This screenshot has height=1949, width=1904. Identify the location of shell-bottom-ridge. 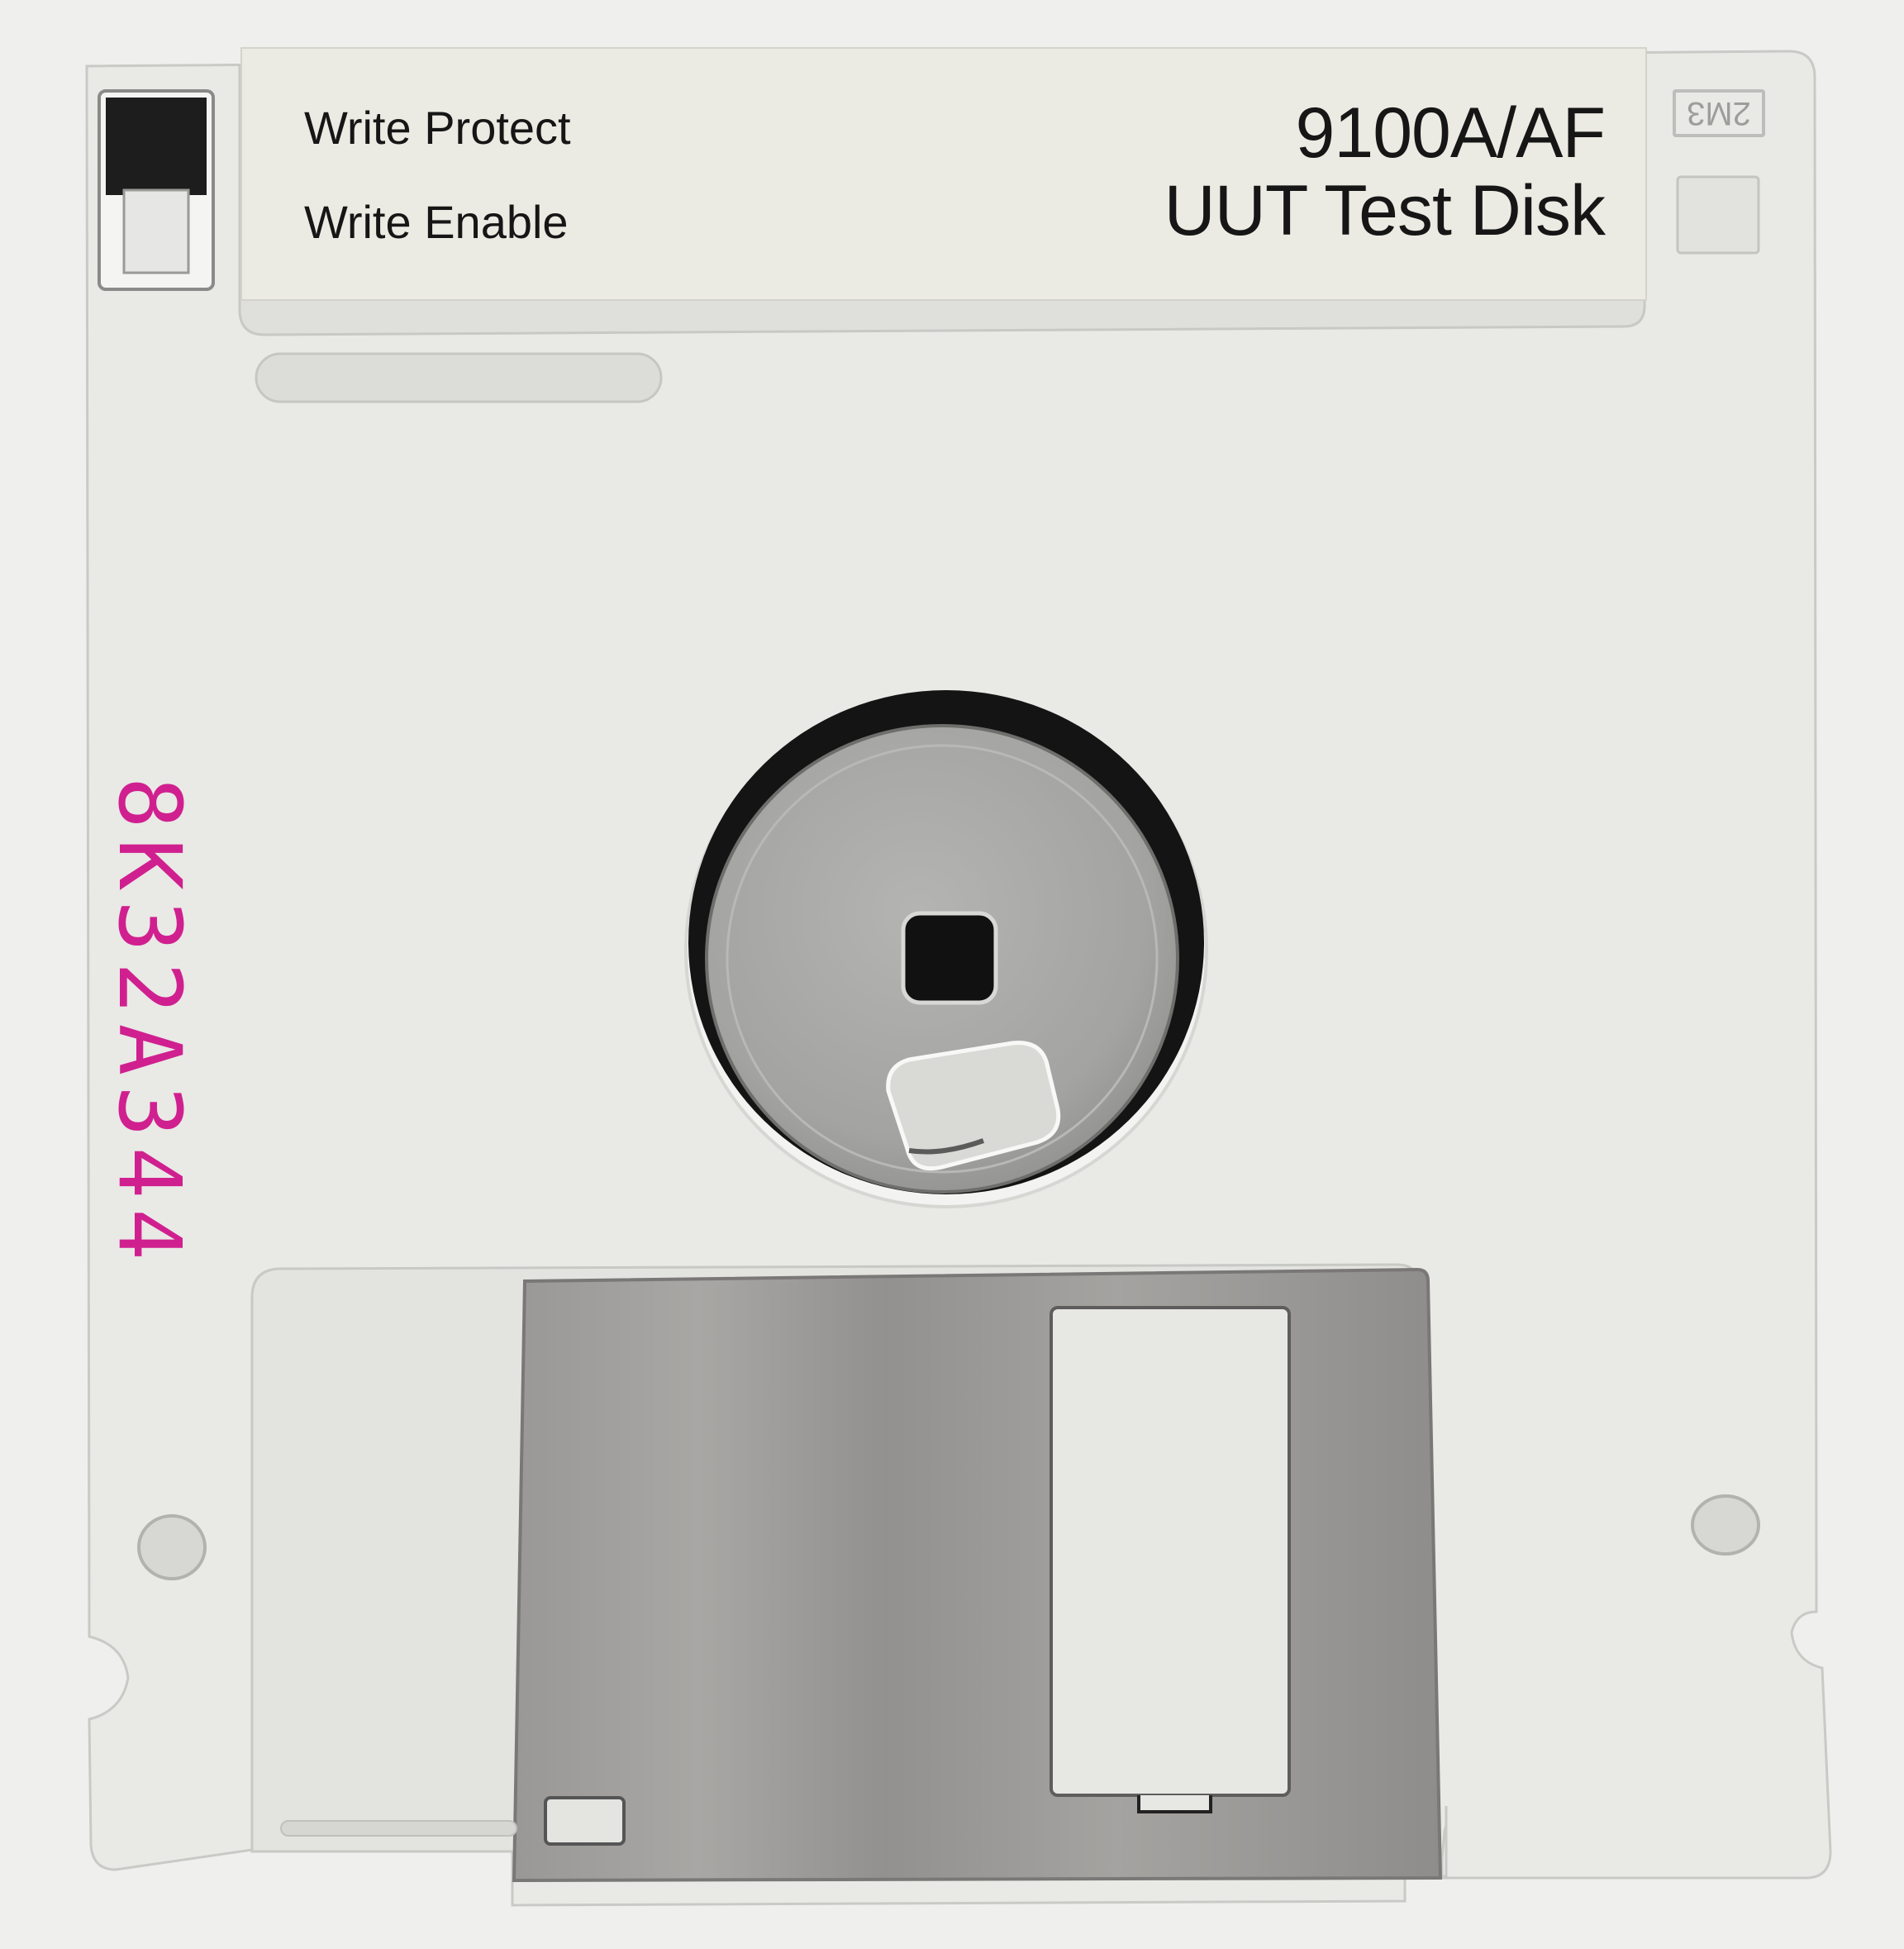
(398, 1829).